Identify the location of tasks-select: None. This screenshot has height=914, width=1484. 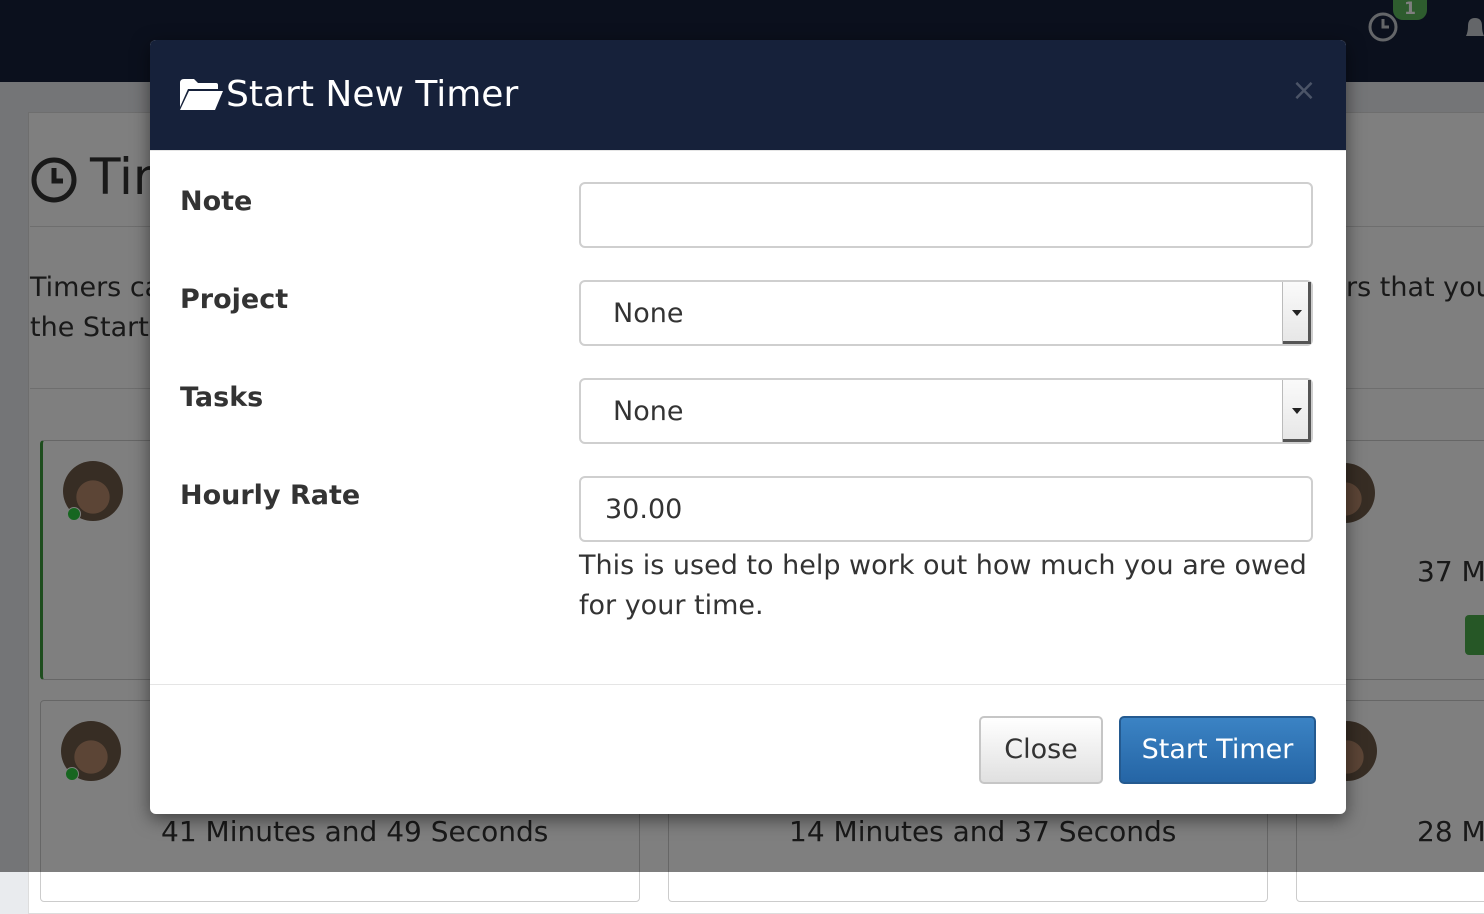
(946, 411).